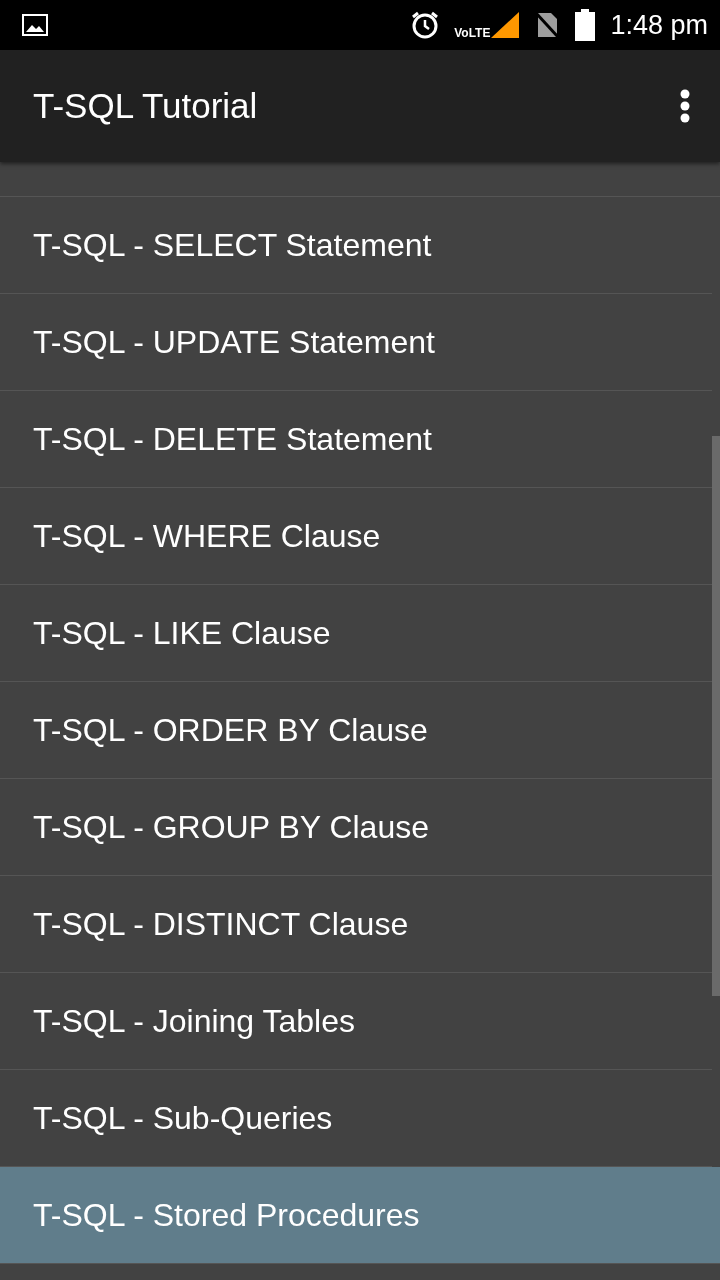 Image resolution: width=720 pixels, height=1280 pixels. I want to click on signal-icon, so click(505, 25).